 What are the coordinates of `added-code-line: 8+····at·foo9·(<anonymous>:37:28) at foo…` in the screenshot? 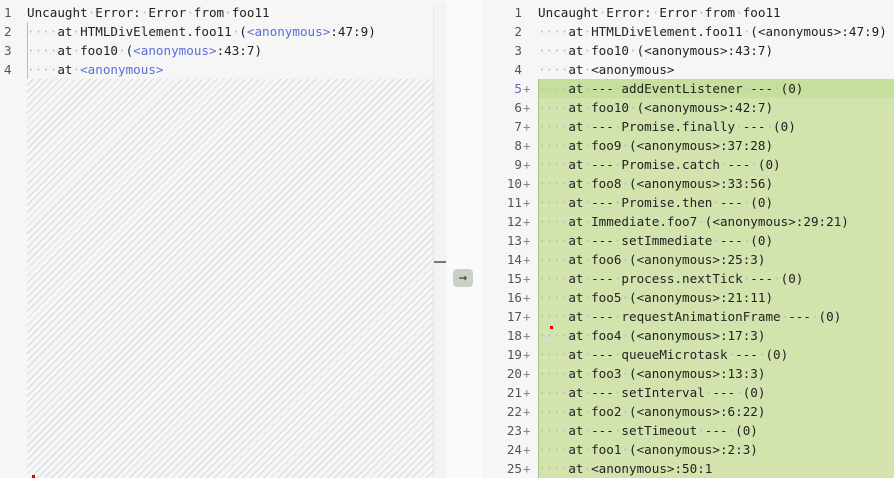 It's located at (688, 145).